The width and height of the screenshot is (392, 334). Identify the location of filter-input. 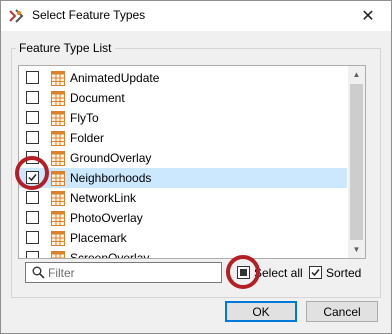
(133, 272).